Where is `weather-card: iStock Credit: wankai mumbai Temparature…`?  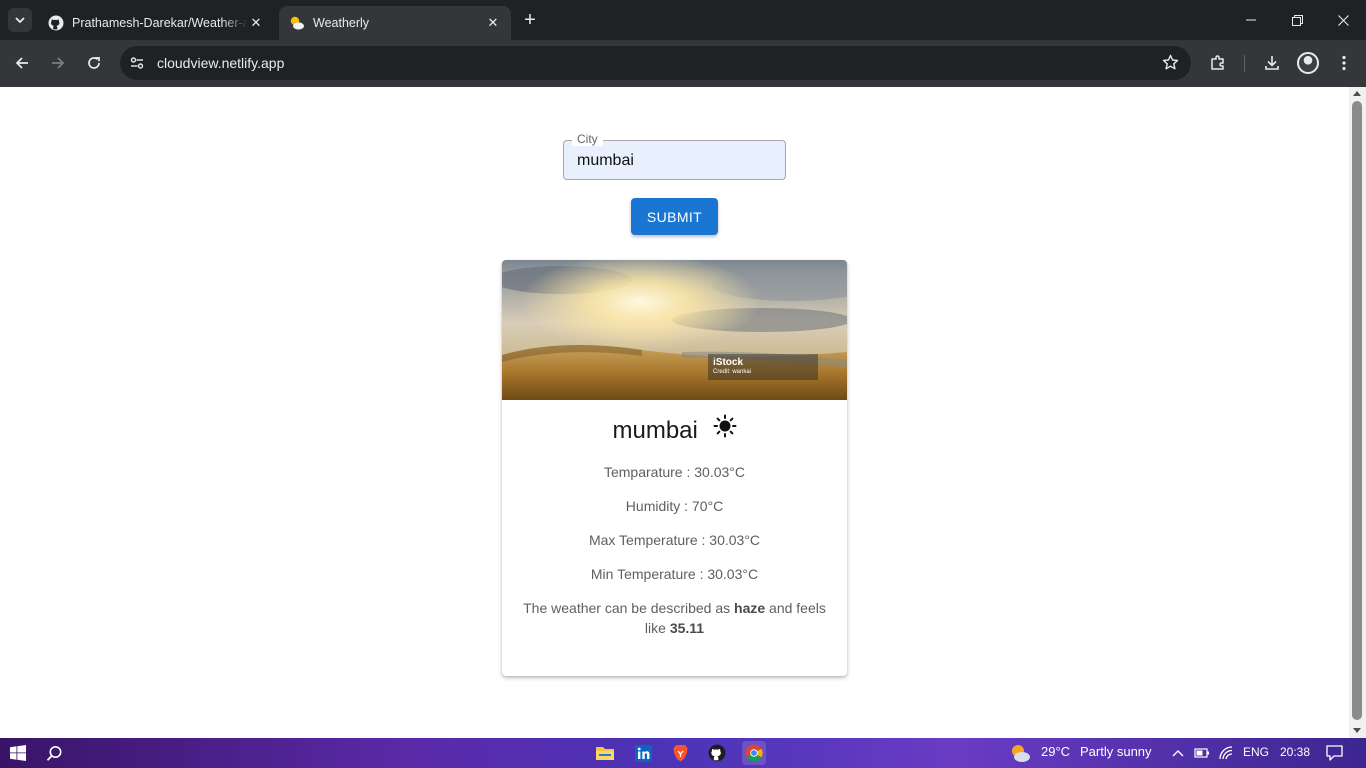 weather-card: iStock Credit: wankai mumbai Temparature… is located at coordinates (674, 468).